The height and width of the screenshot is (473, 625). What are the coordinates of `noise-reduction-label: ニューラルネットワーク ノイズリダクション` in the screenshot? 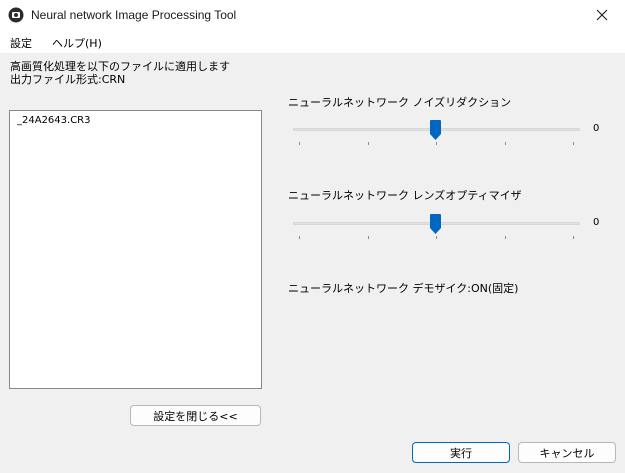 It's located at (400, 102).